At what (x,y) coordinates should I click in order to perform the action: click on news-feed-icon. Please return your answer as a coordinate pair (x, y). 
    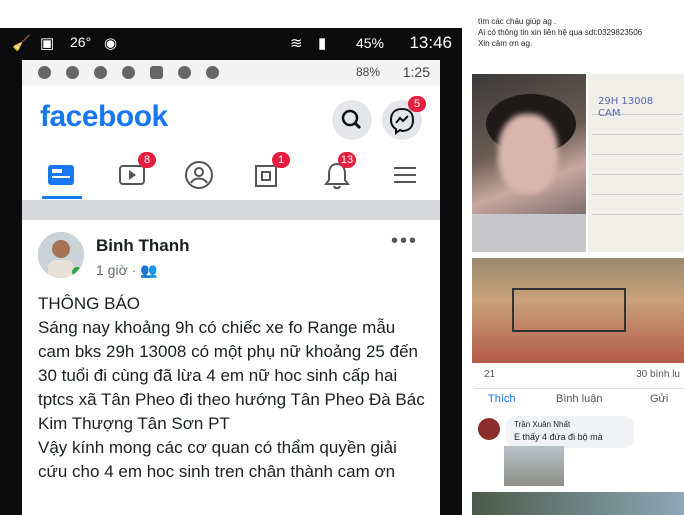
    Looking at the image, I should click on (61, 175).